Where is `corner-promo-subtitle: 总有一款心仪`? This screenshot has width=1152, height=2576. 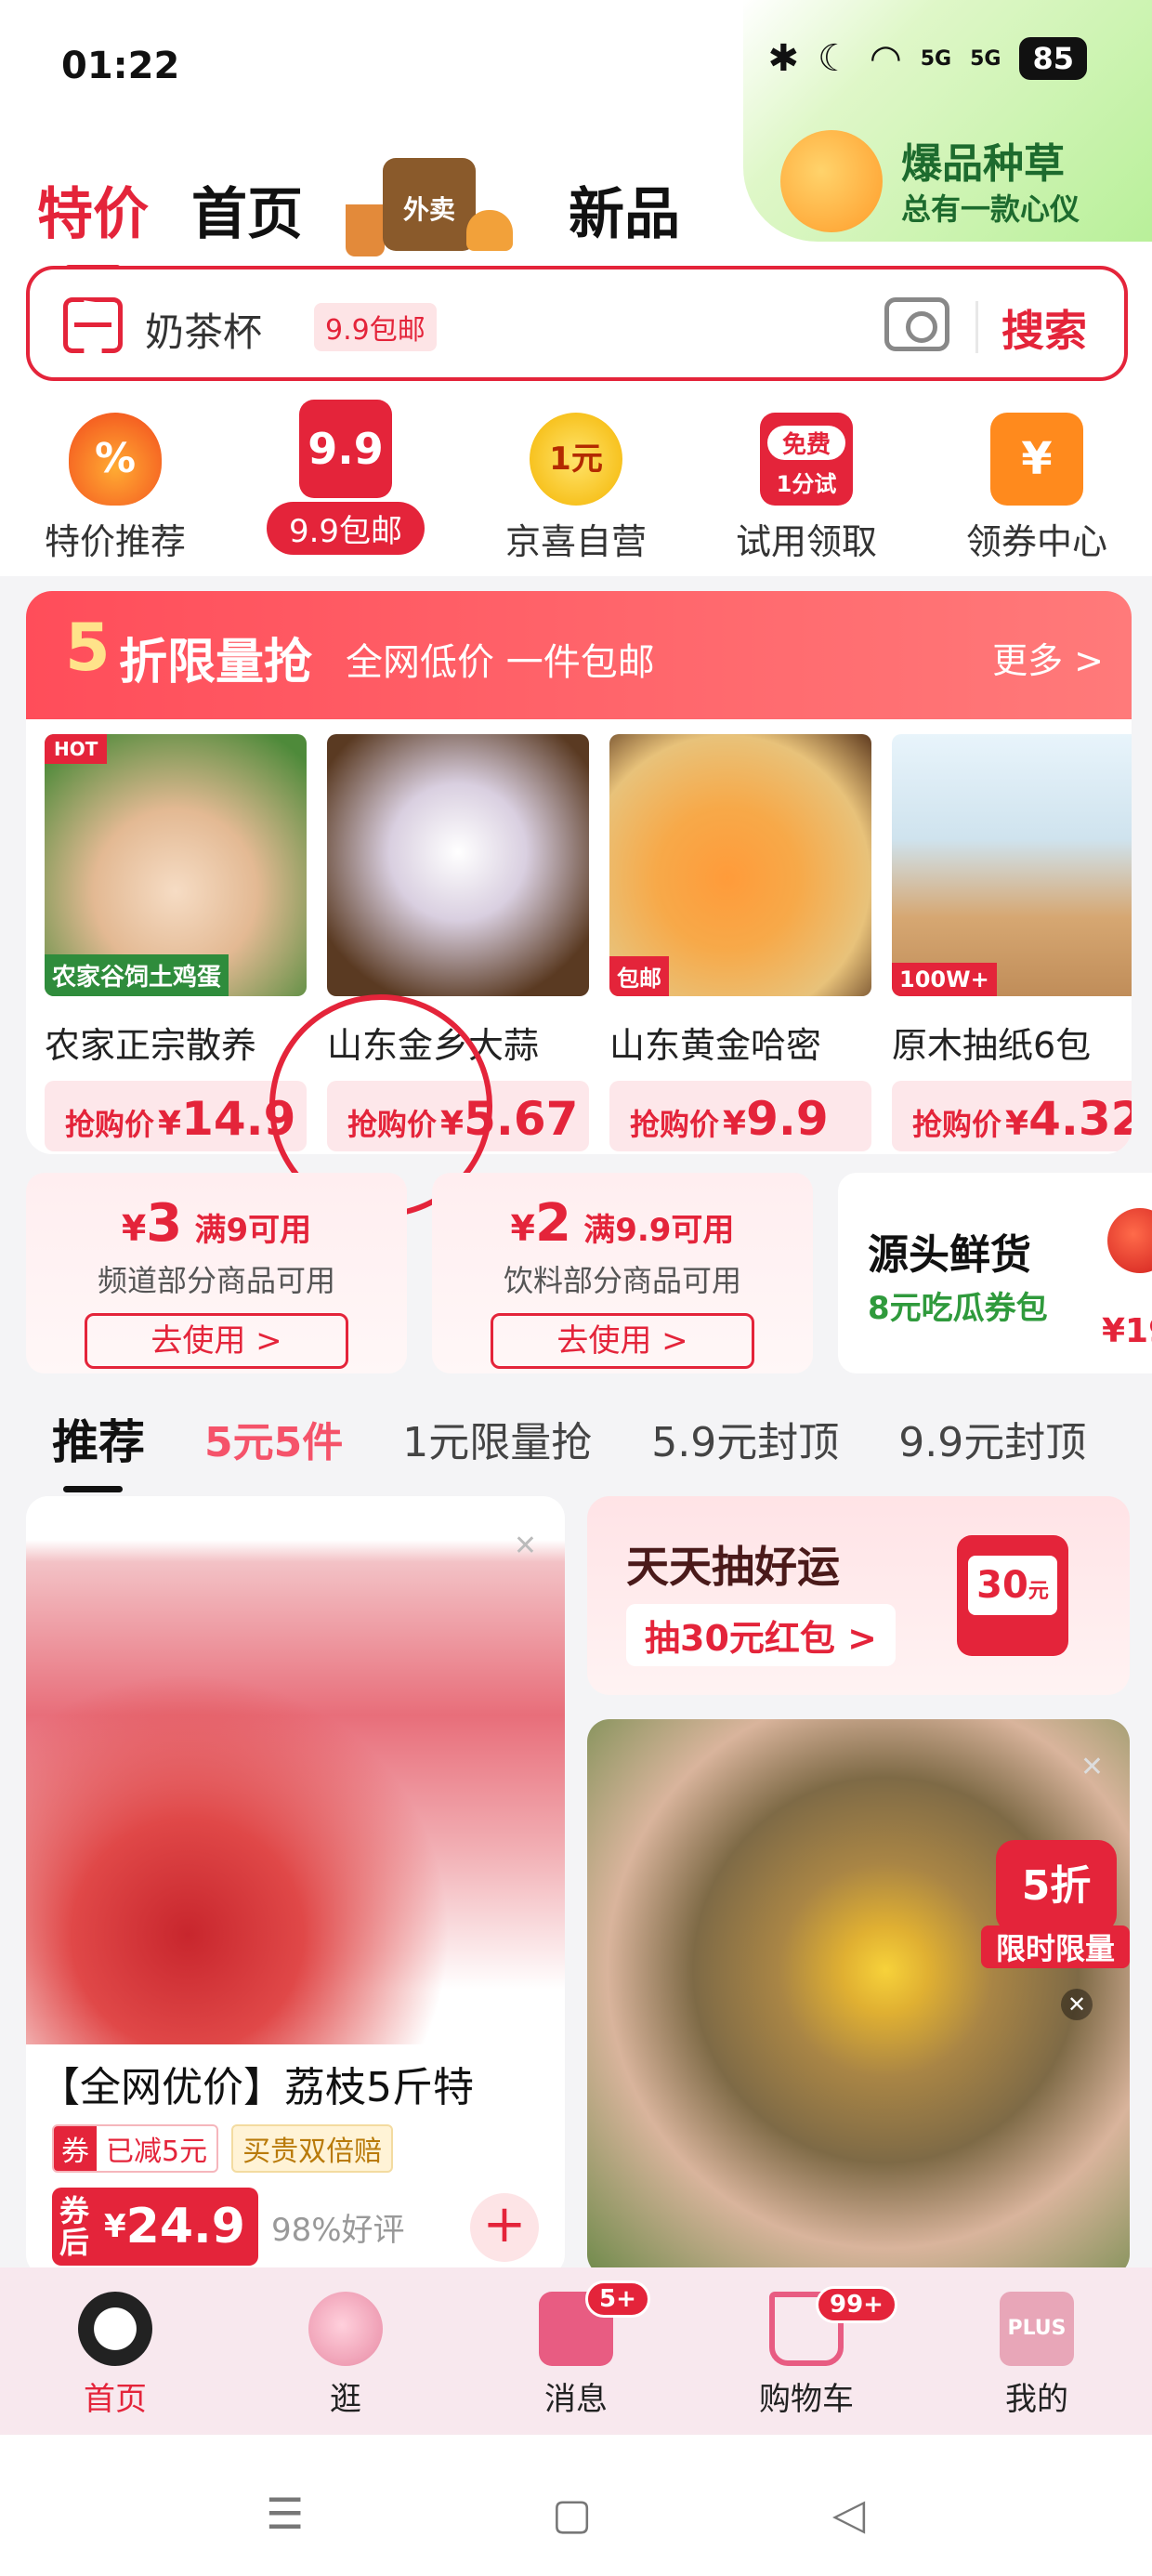
corner-promo-subtitle: 总有一款心仪 is located at coordinates (990, 209).